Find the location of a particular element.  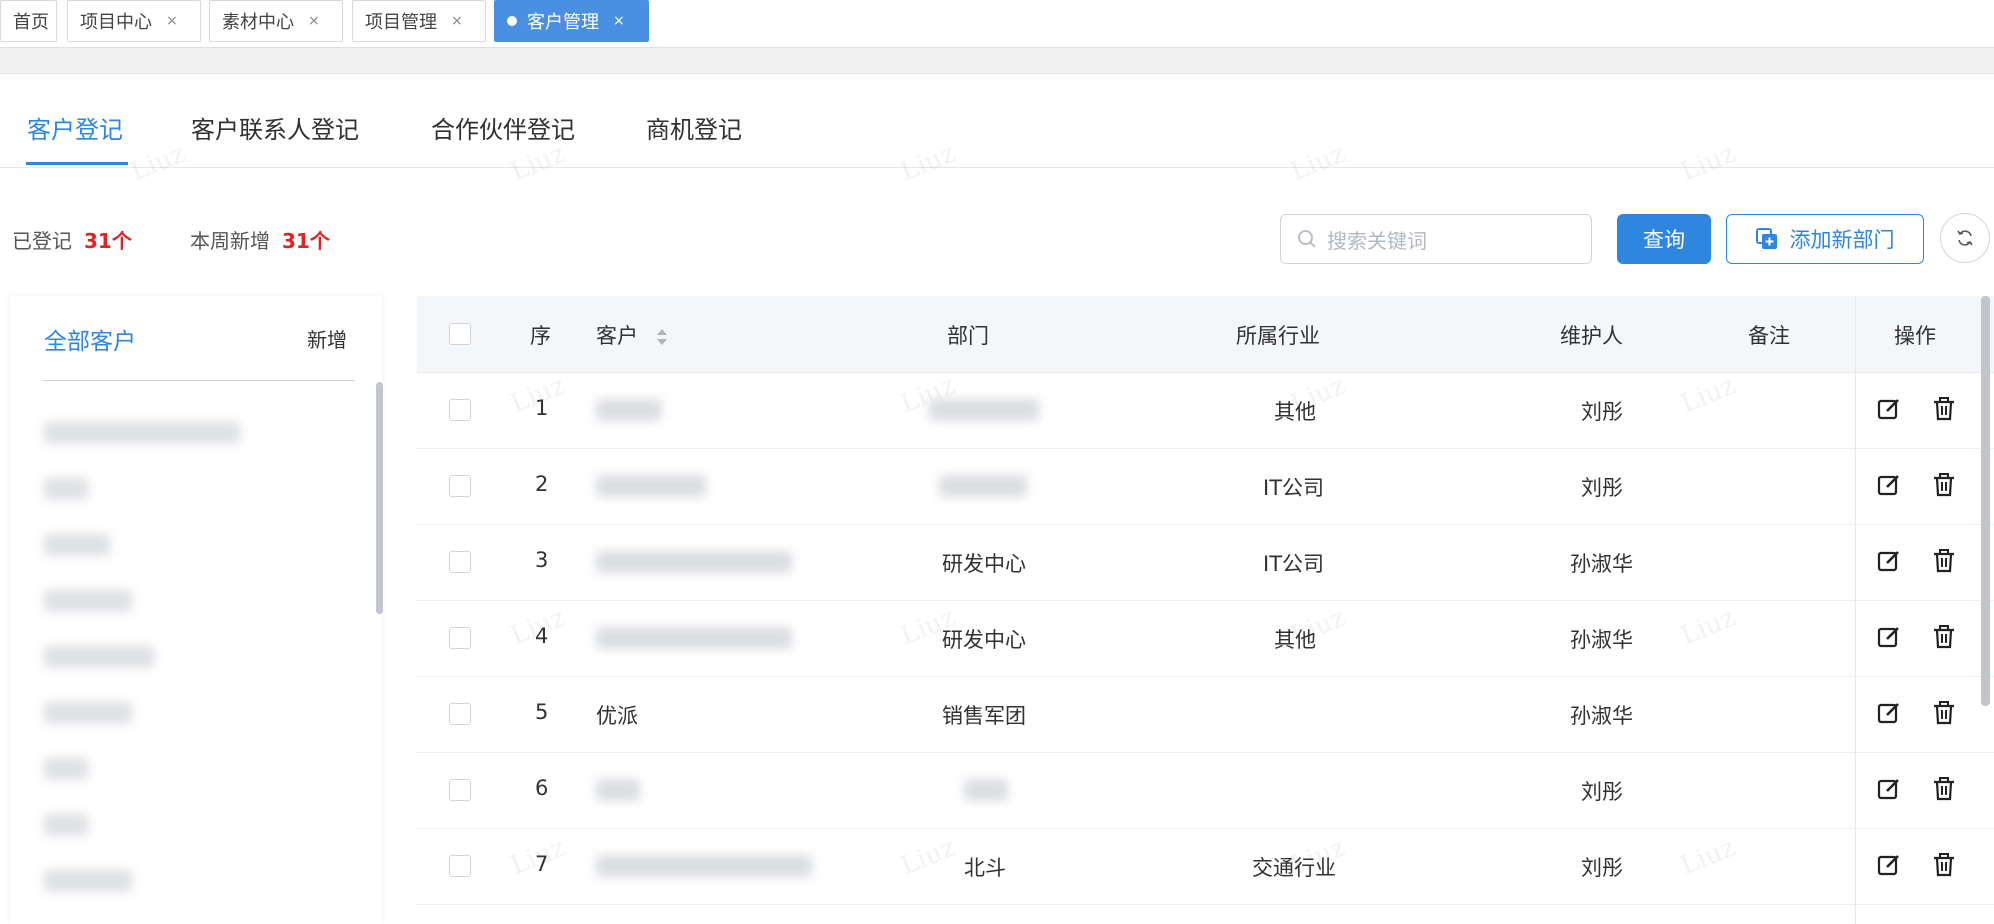

industry: 其他 is located at coordinates (1295, 412).